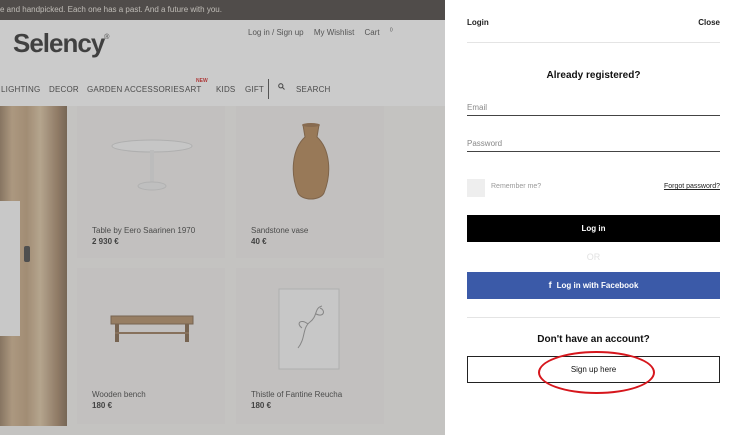 The height and width of the screenshot is (435, 742). What do you see at coordinates (593, 257) in the screenshot?
I see `or-separator: OR` at bounding box center [593, 257].